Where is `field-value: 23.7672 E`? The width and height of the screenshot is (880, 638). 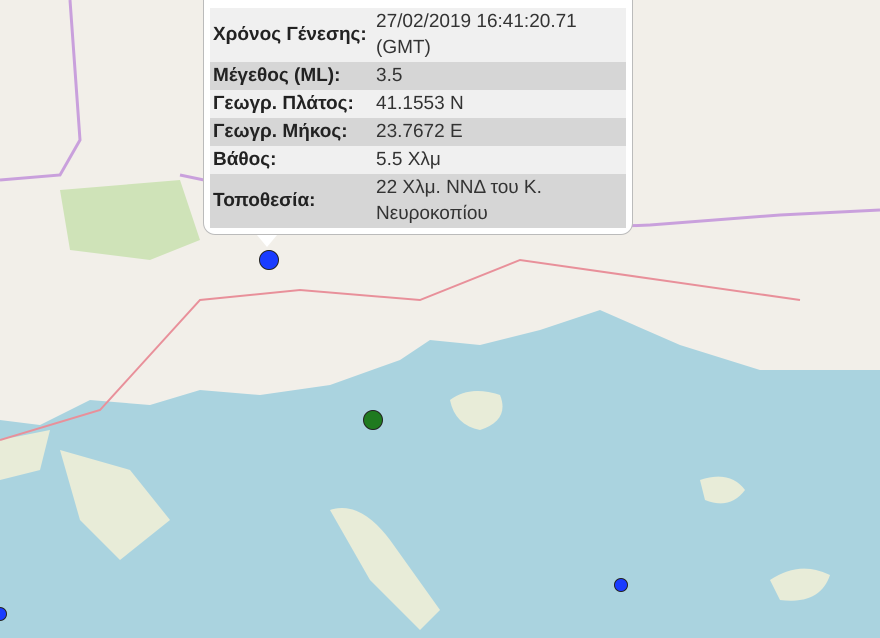
field-value: 23.7672 E is located at coordinates (499, 132).